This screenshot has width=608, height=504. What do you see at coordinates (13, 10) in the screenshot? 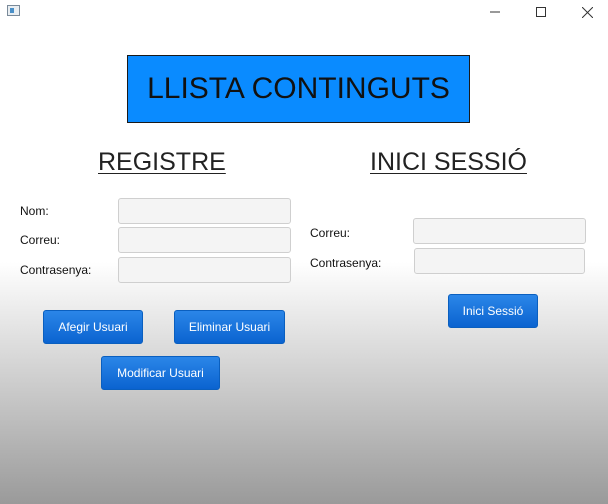
I see `app-icon` at bounding box center [13, 10].